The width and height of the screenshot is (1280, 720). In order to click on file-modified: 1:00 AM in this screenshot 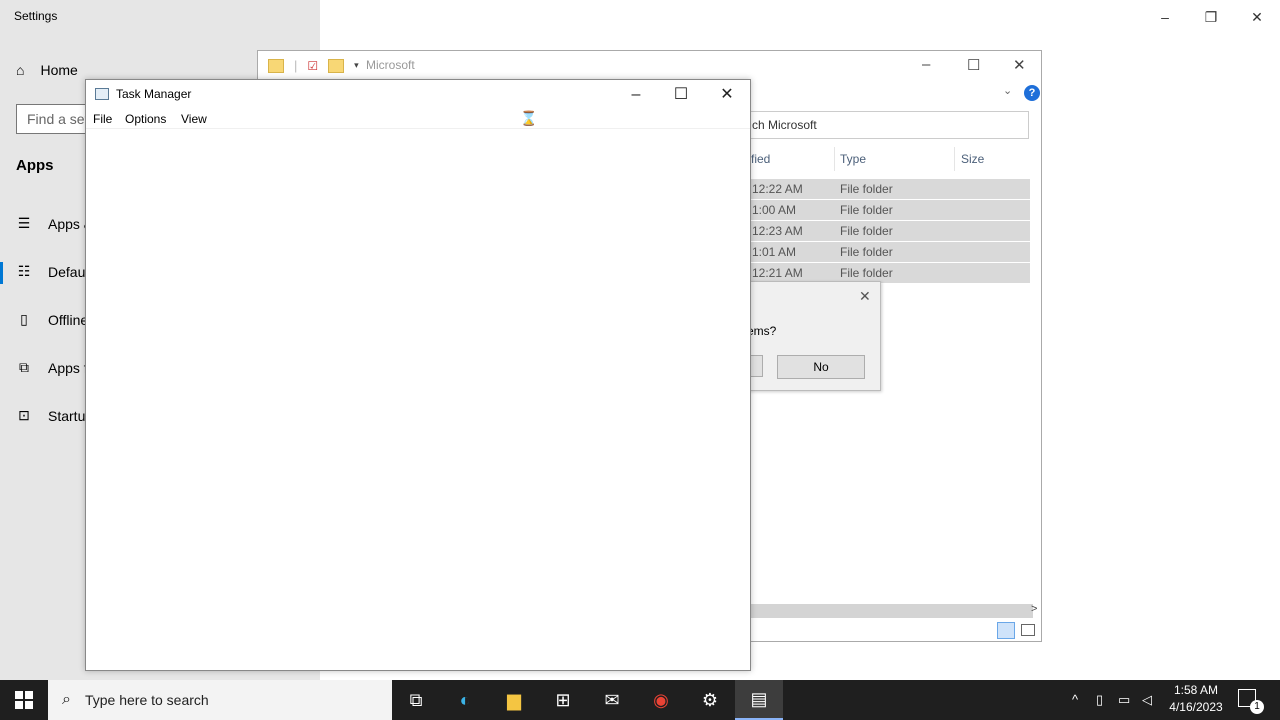, I will do `click(774, 210)`.